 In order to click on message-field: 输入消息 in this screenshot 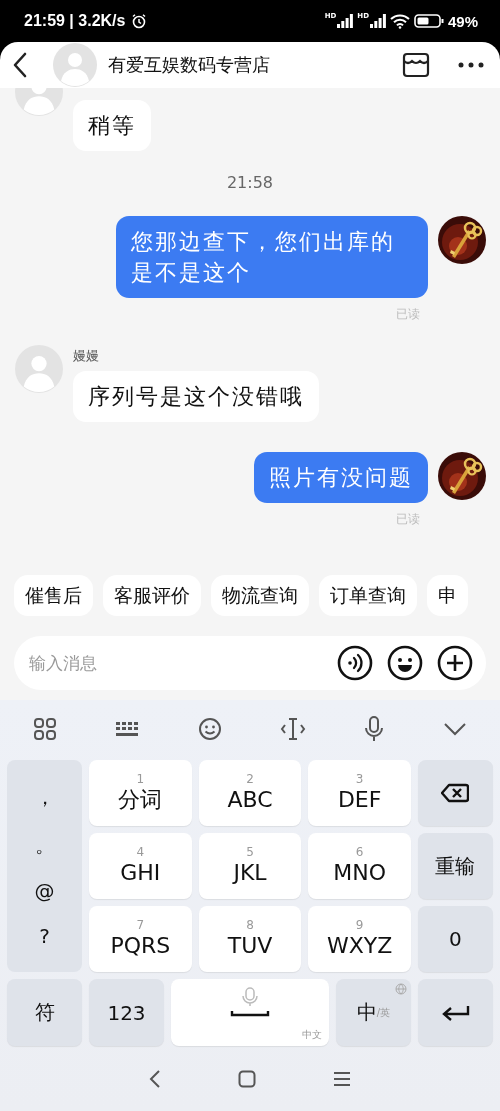, I will do `click(250, 663)`.